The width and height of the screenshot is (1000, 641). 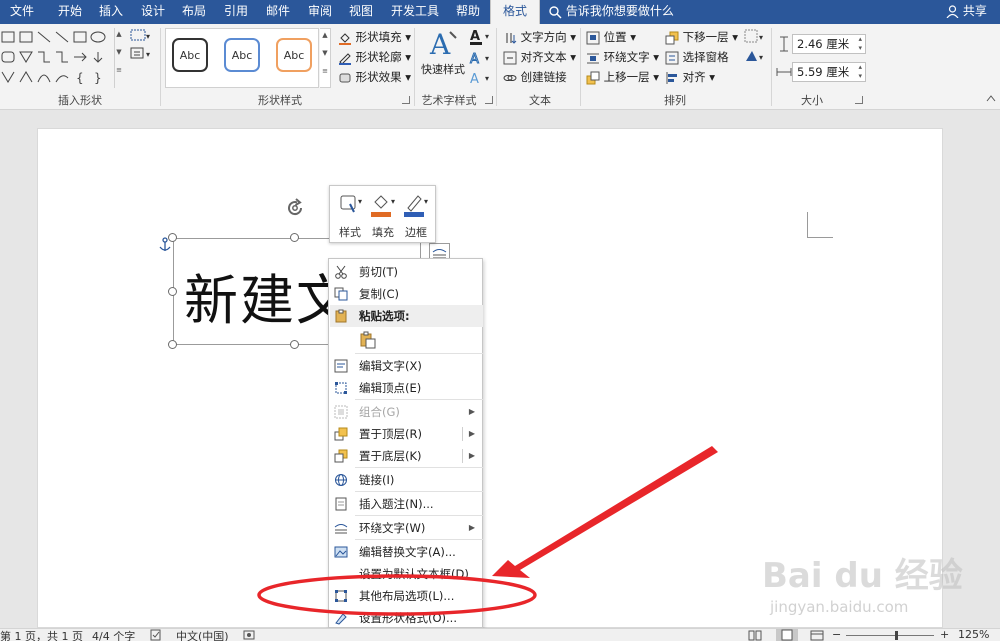 I want to click on group-objects-button: ▾, so click(x=756, y=37).